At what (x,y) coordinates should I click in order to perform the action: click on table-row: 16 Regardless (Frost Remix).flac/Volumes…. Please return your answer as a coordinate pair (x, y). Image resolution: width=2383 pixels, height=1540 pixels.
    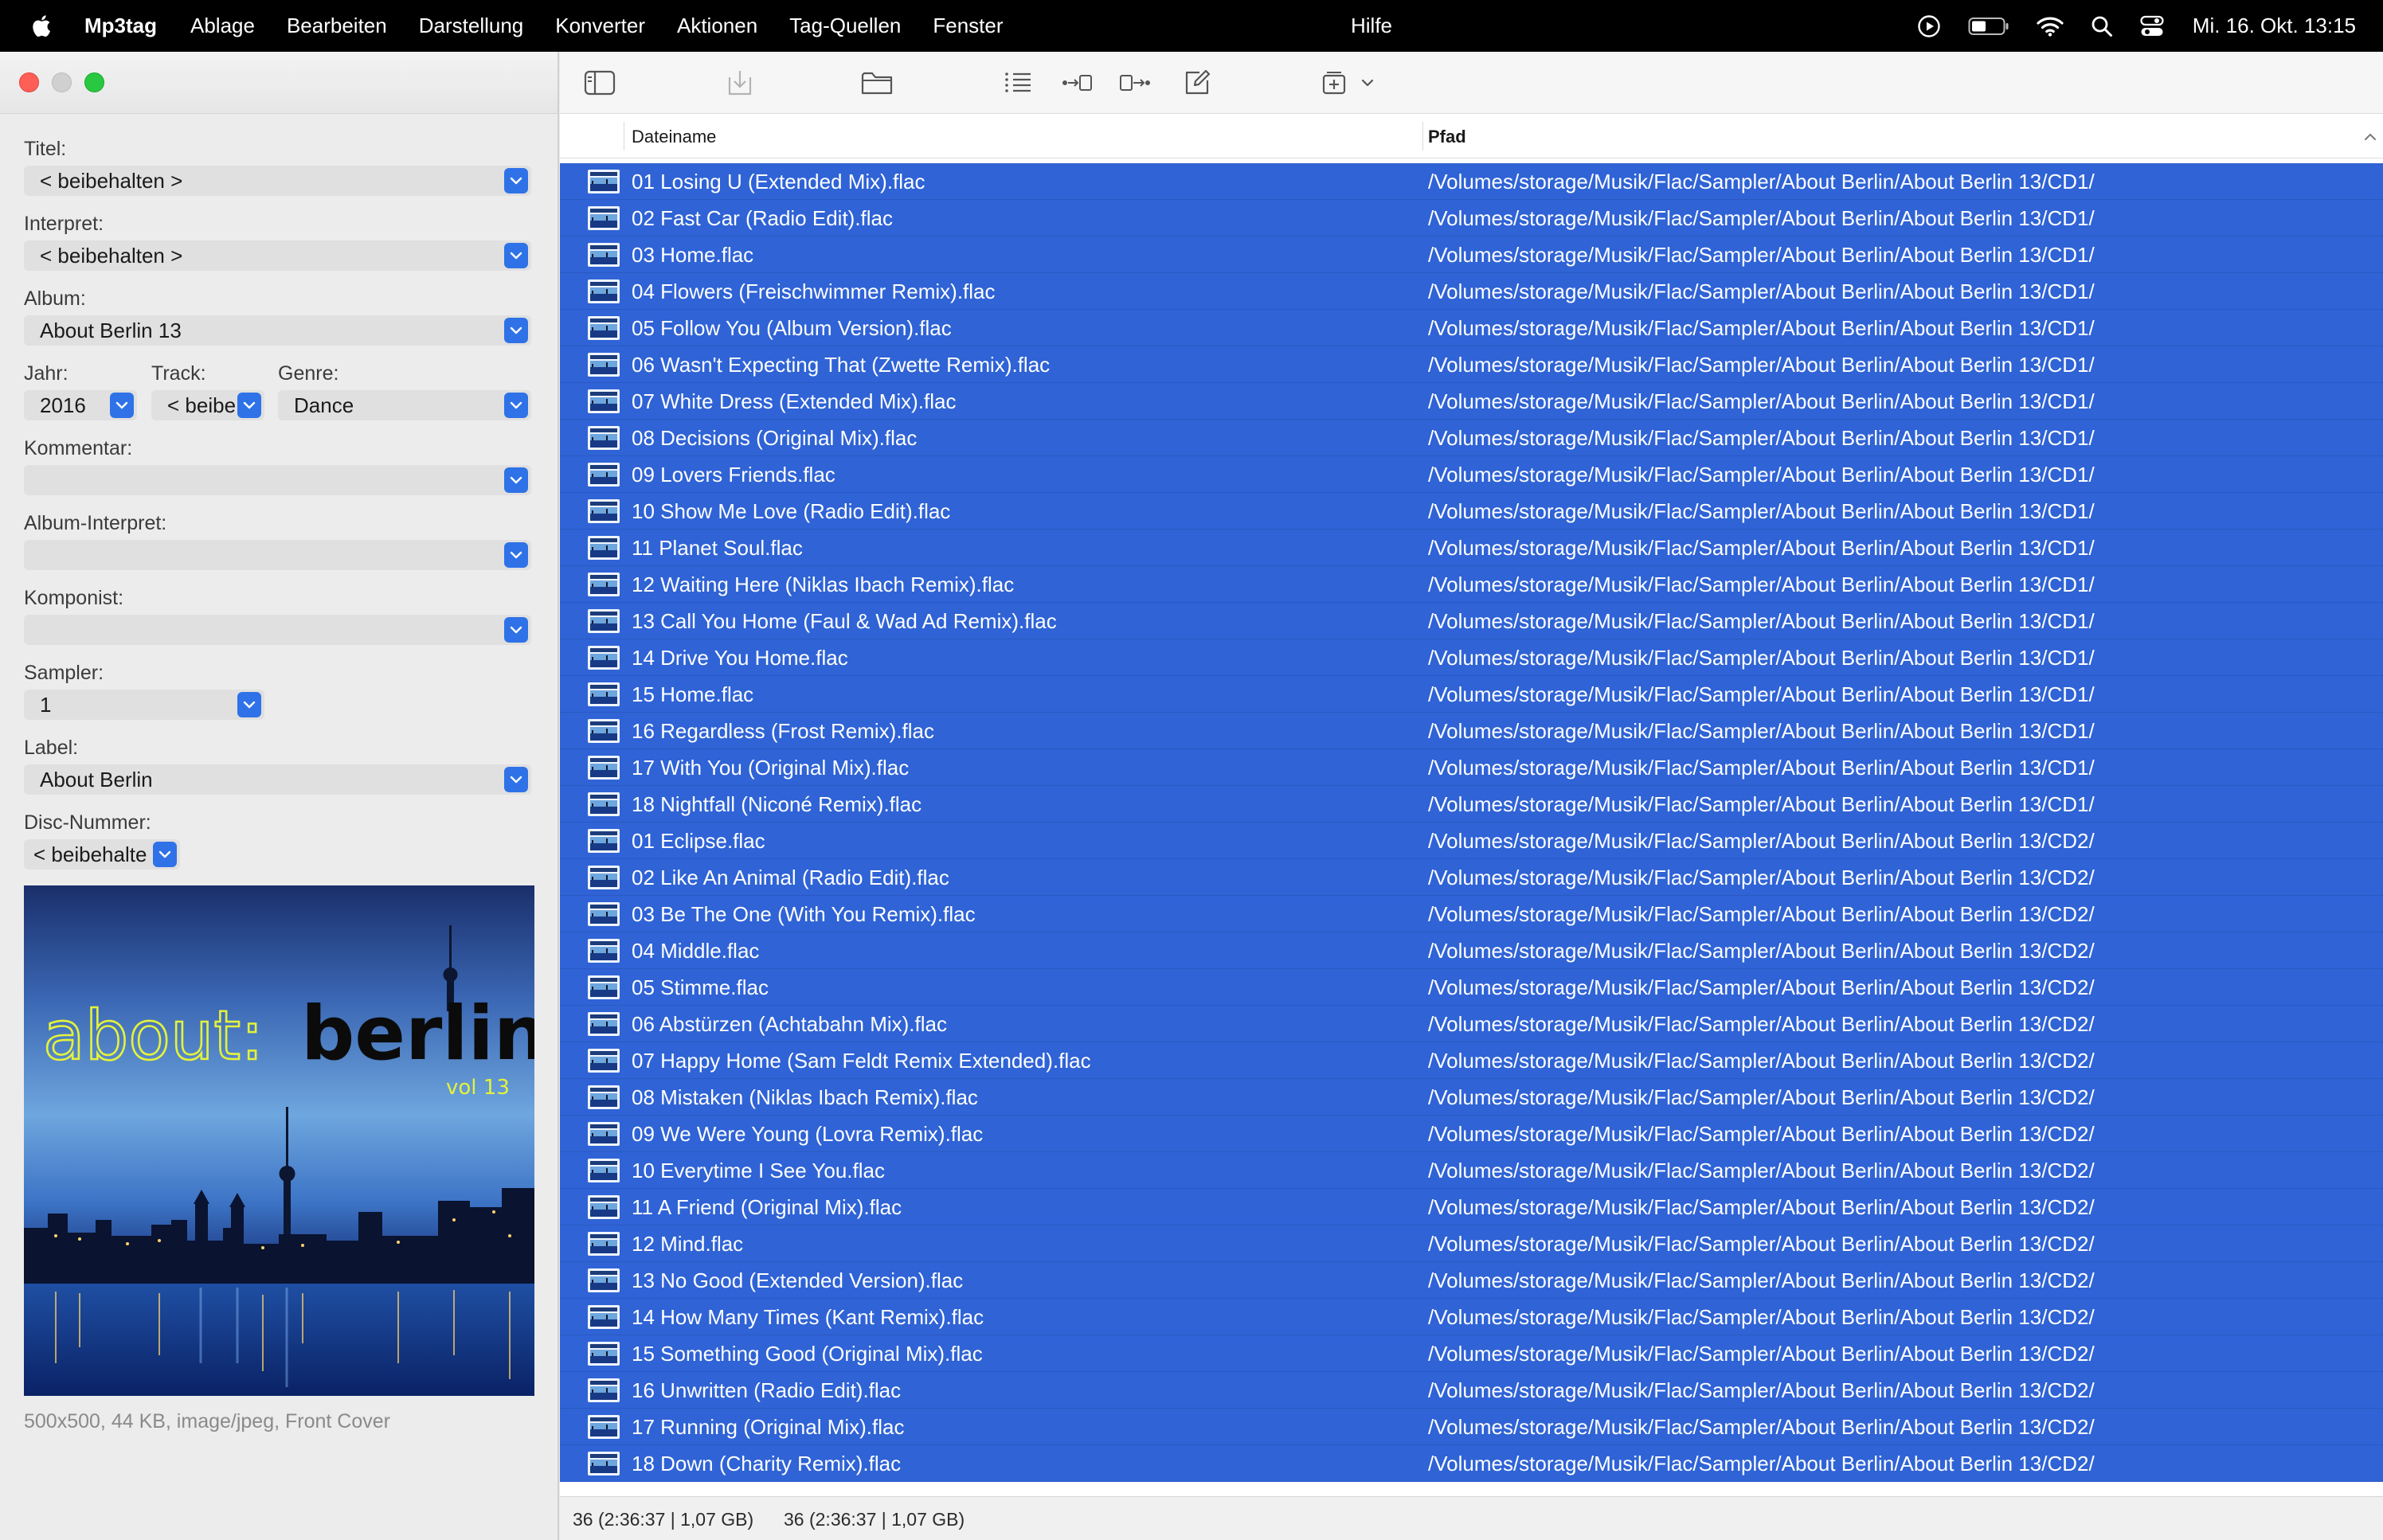
    Looking at the image, I should click on (1471, 731).